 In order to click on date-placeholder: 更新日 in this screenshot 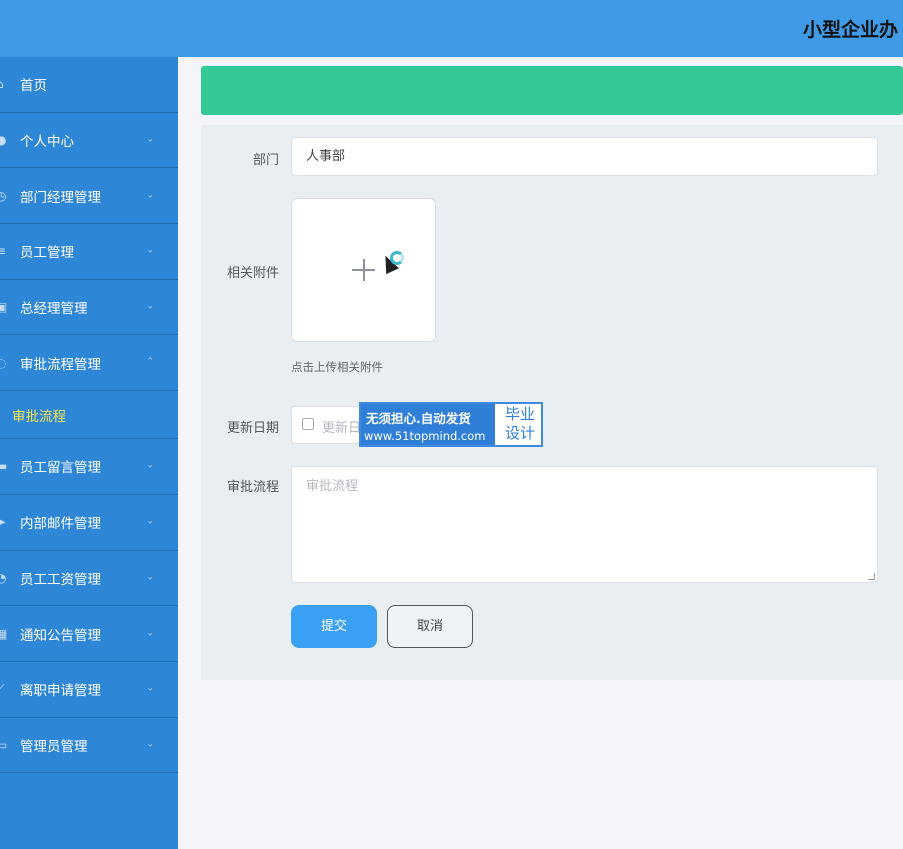, I will do `click(342, 428)`.